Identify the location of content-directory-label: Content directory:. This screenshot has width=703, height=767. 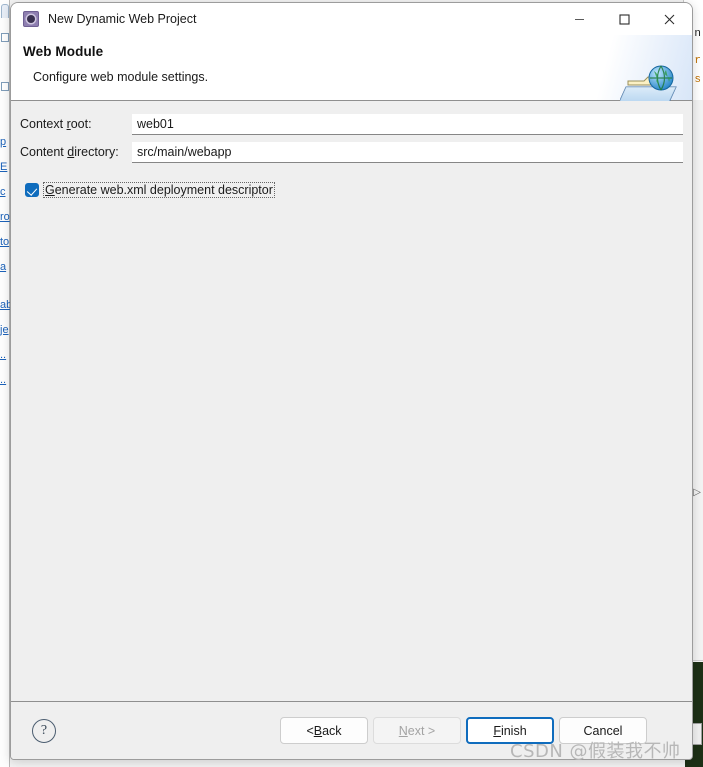
(76, 152).